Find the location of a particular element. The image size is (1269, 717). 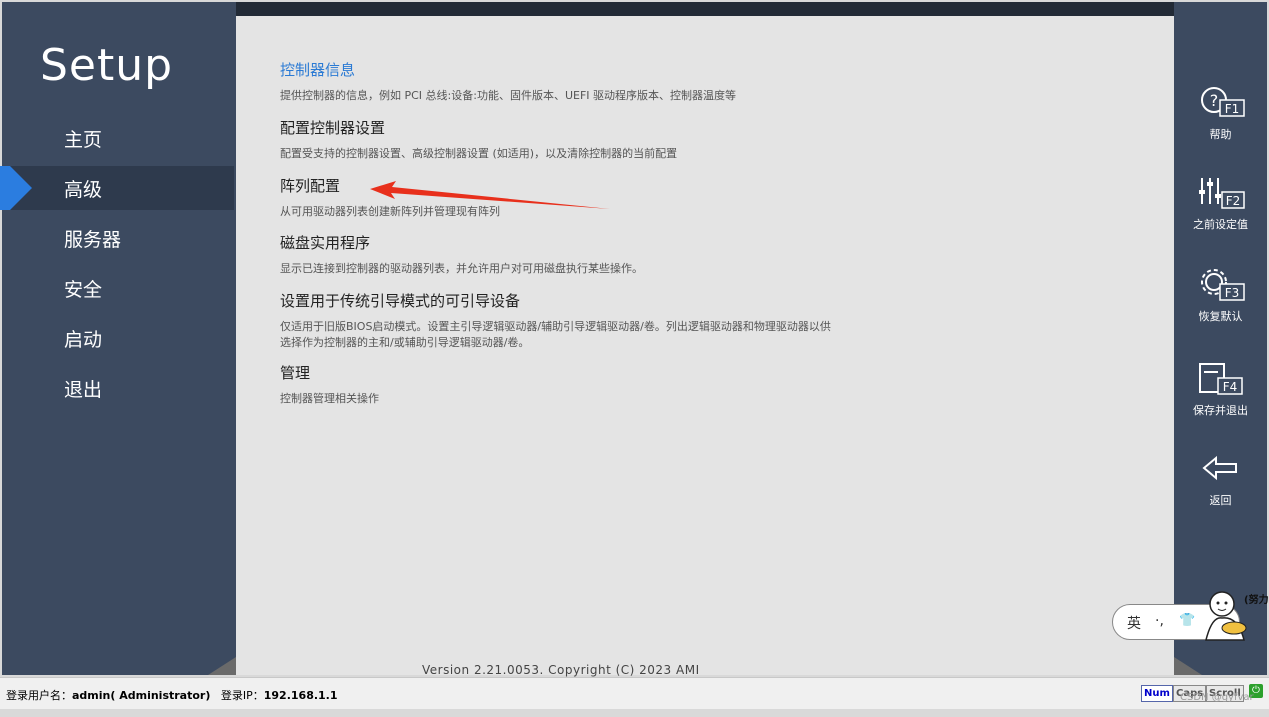

mascot-text: (努力 is located at coordinates (1256, 600).